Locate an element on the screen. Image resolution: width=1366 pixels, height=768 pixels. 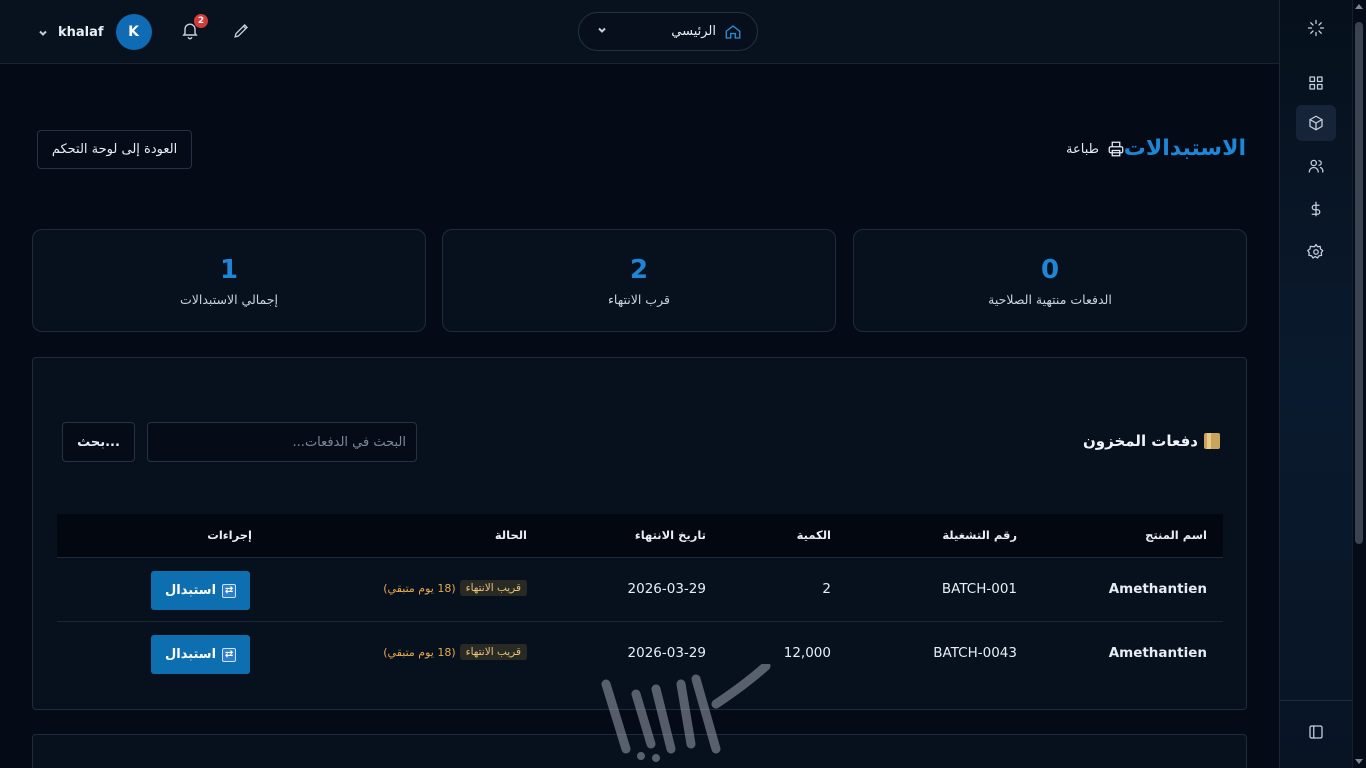
settings-icon is located at coordinates (1316, 252).